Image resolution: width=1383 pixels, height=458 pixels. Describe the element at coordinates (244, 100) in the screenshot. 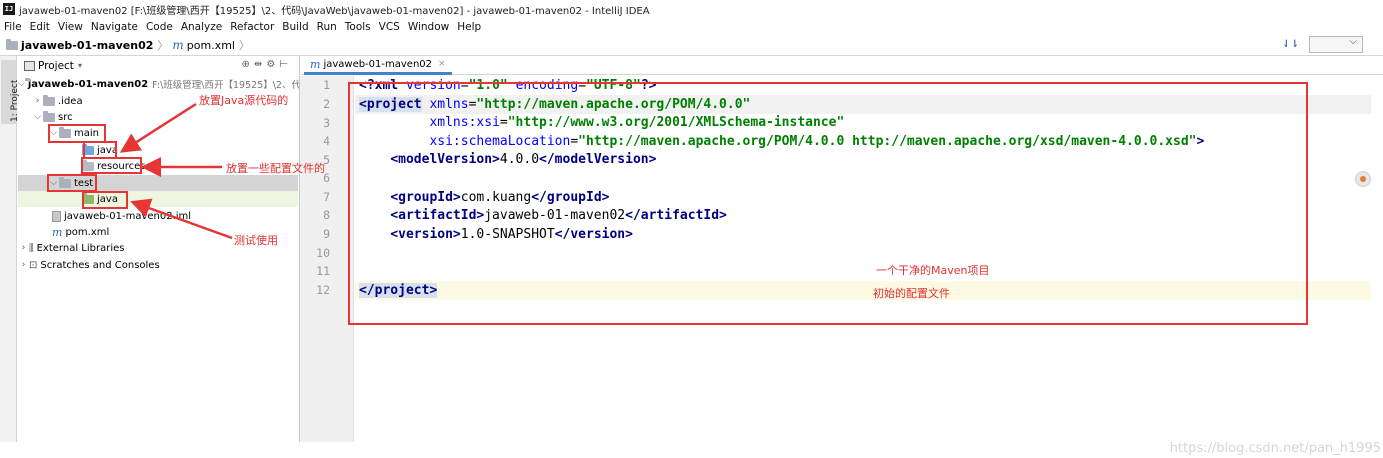

I see `note-java-source: 放置Java源代码的` at that location.